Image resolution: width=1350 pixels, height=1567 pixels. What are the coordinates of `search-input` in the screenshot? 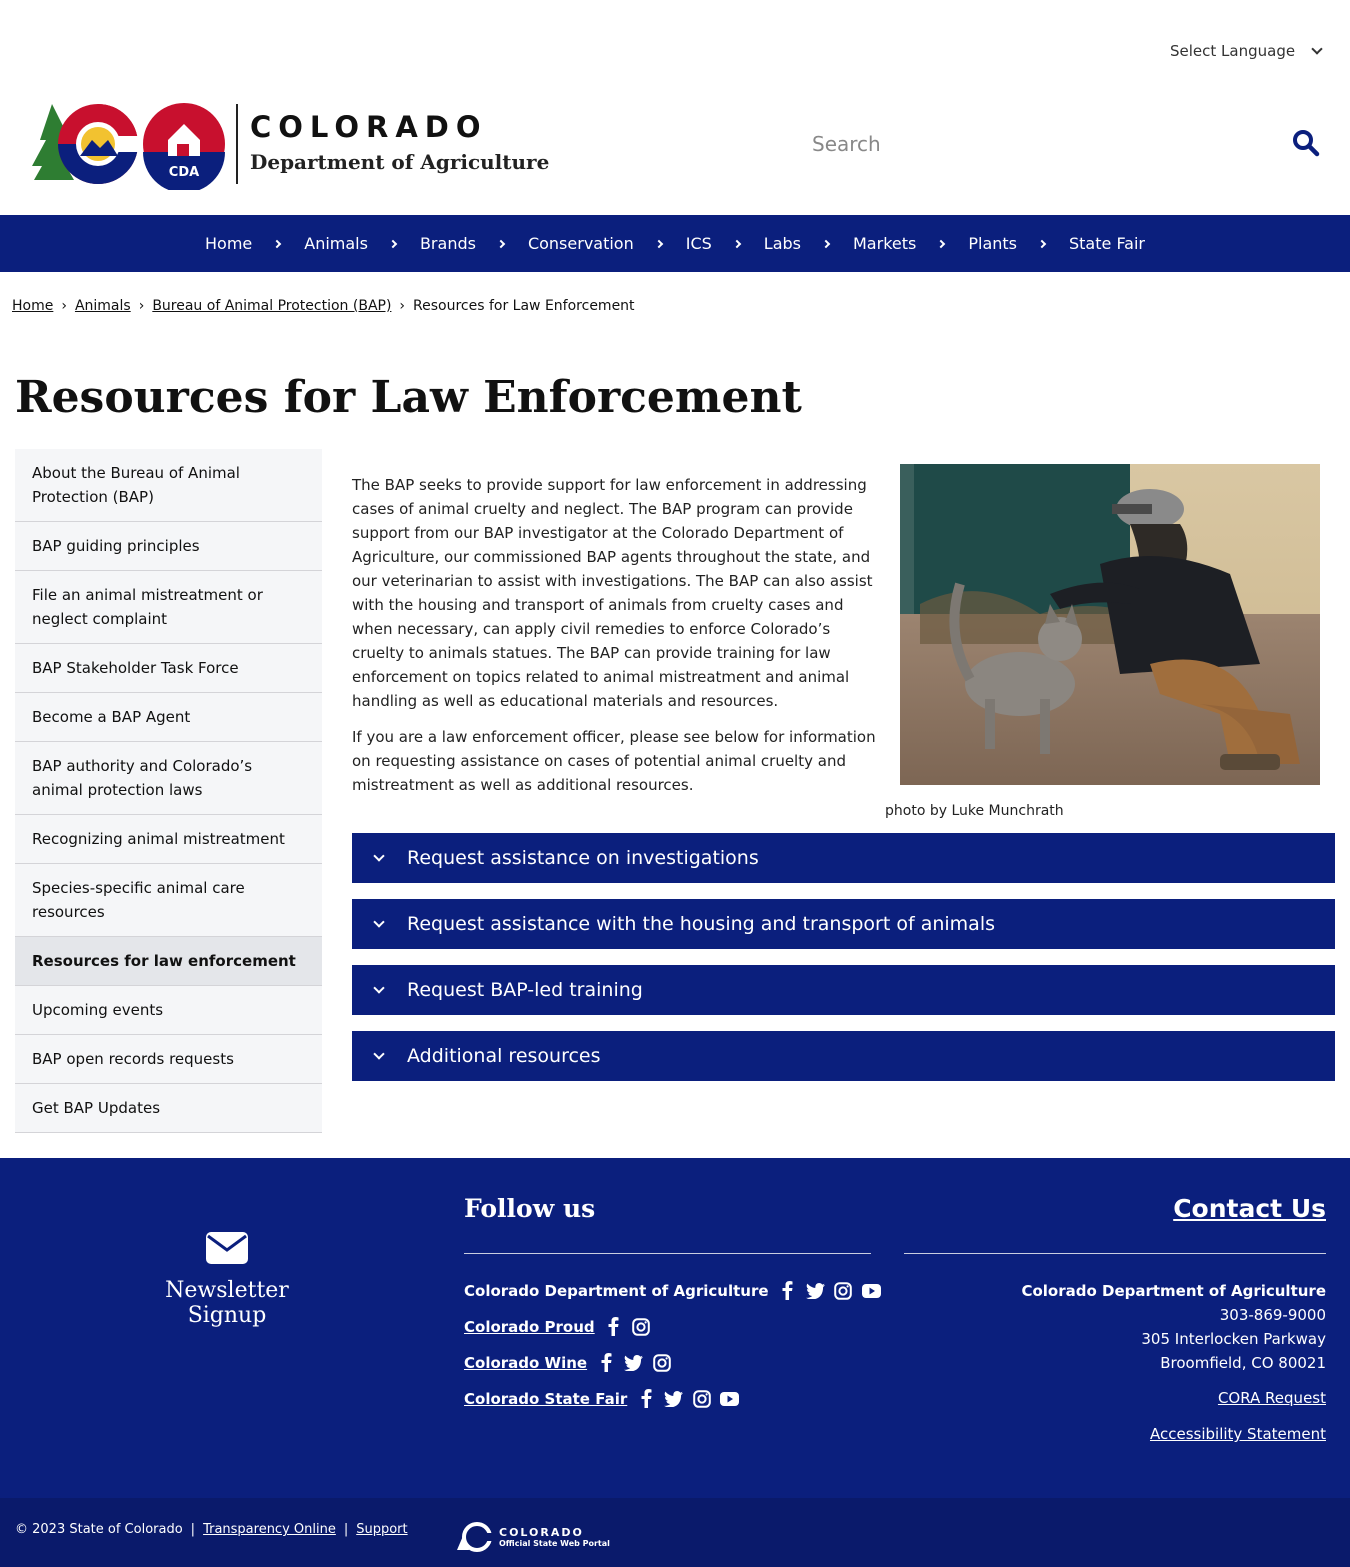 It's located at (1065, 144).